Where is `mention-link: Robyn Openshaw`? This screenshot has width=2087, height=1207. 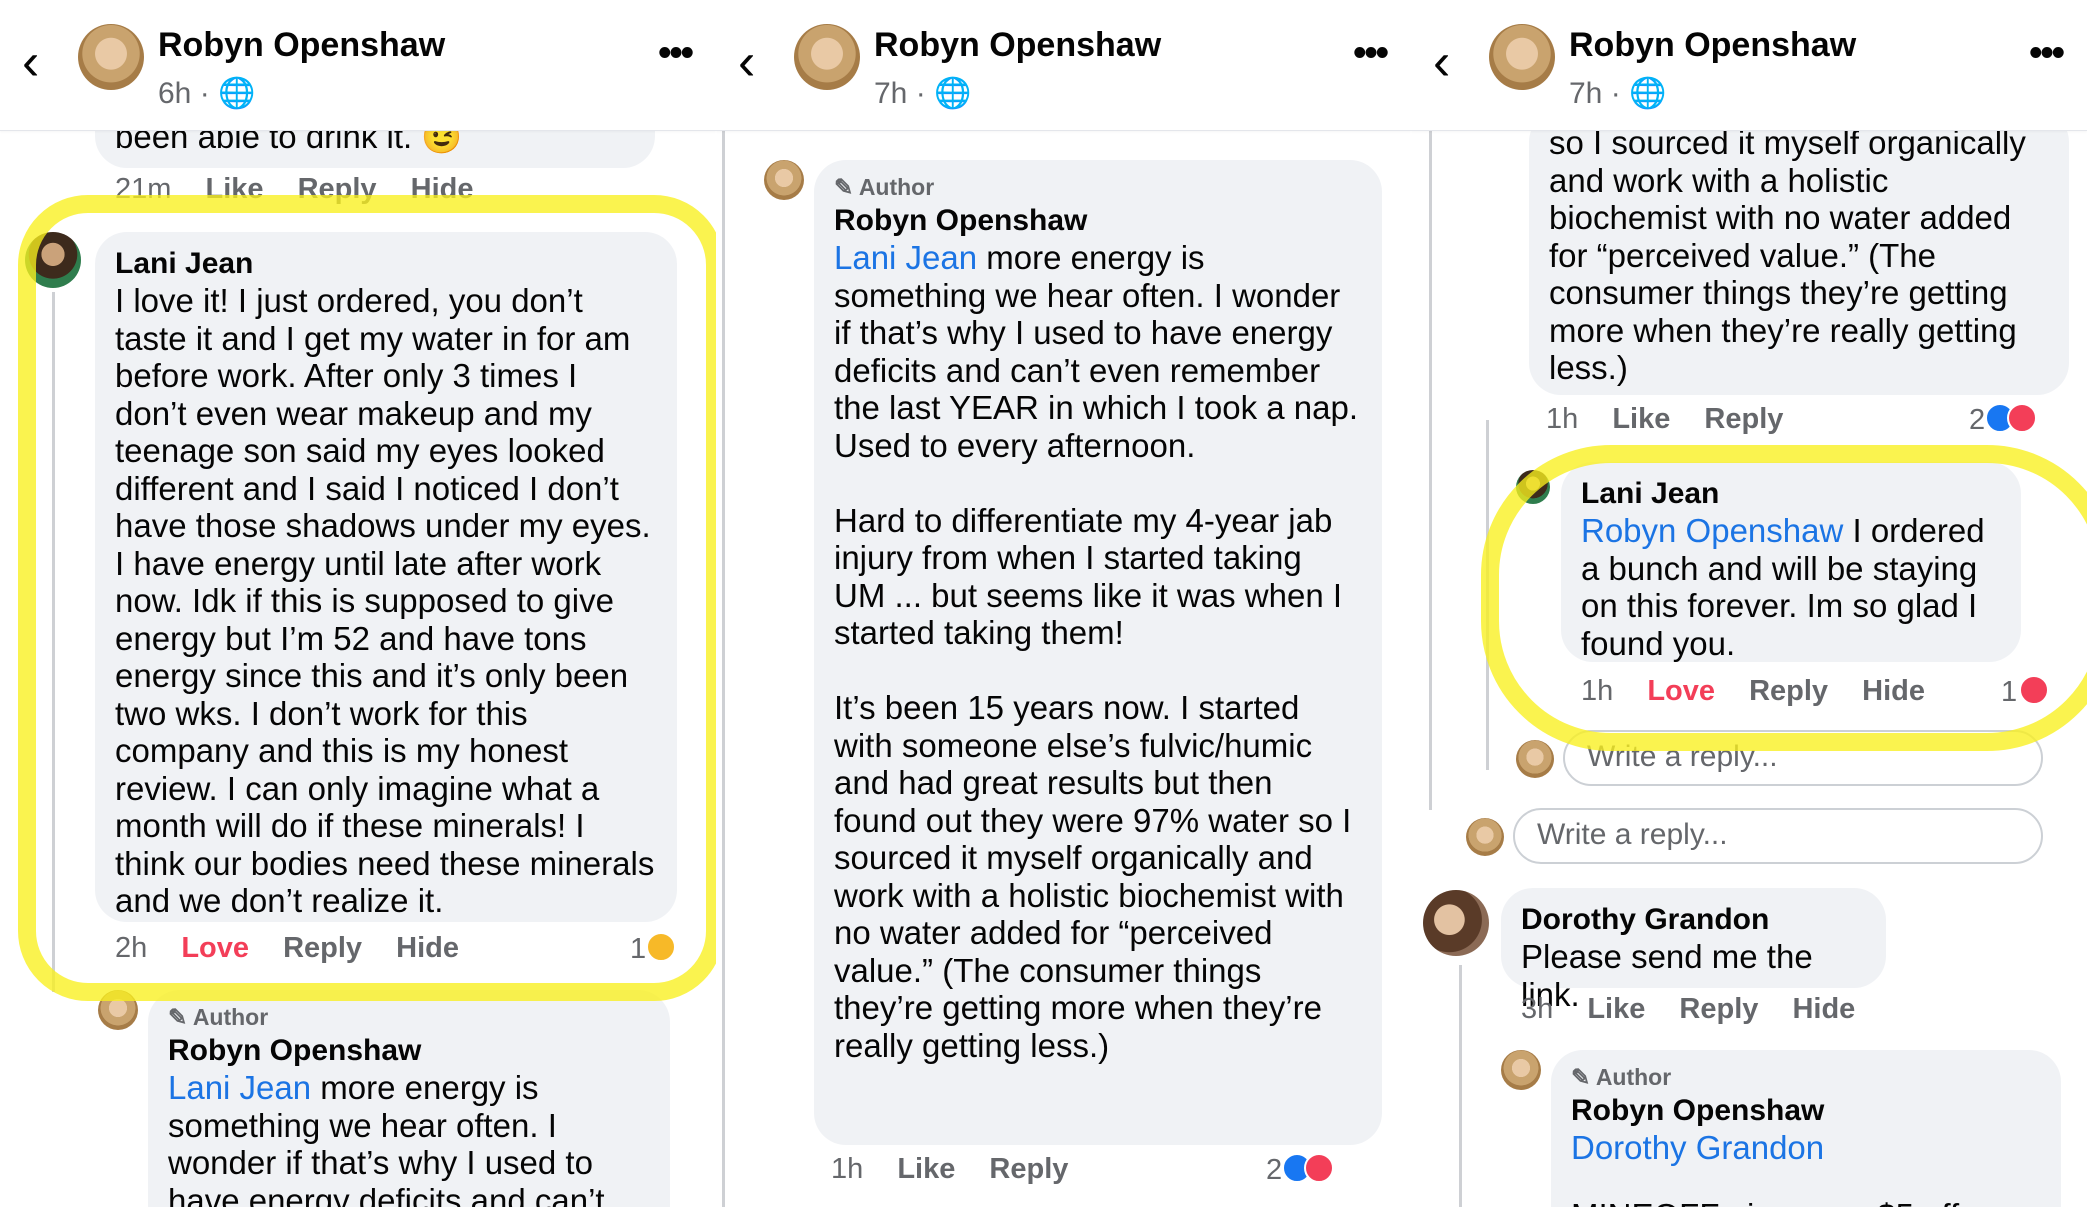
mention-link: Robyn Openshaw is located at coordinates (1712, 530).